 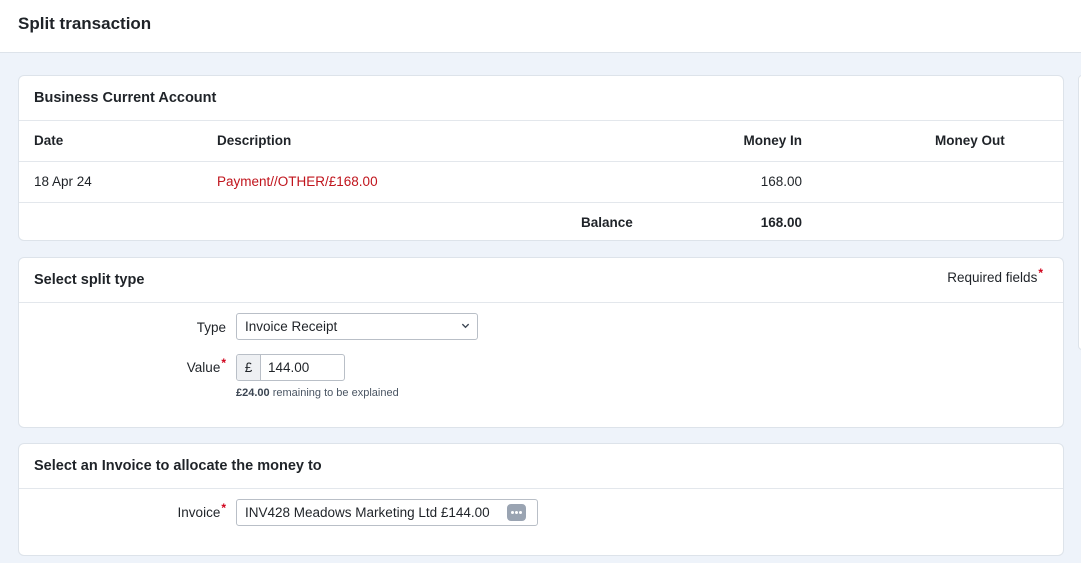 What do you see at coordinates (541, 280) in the screenshot?
I see `split-type-card-header: Select split type Required fields*` at bounding box center [541, 280].